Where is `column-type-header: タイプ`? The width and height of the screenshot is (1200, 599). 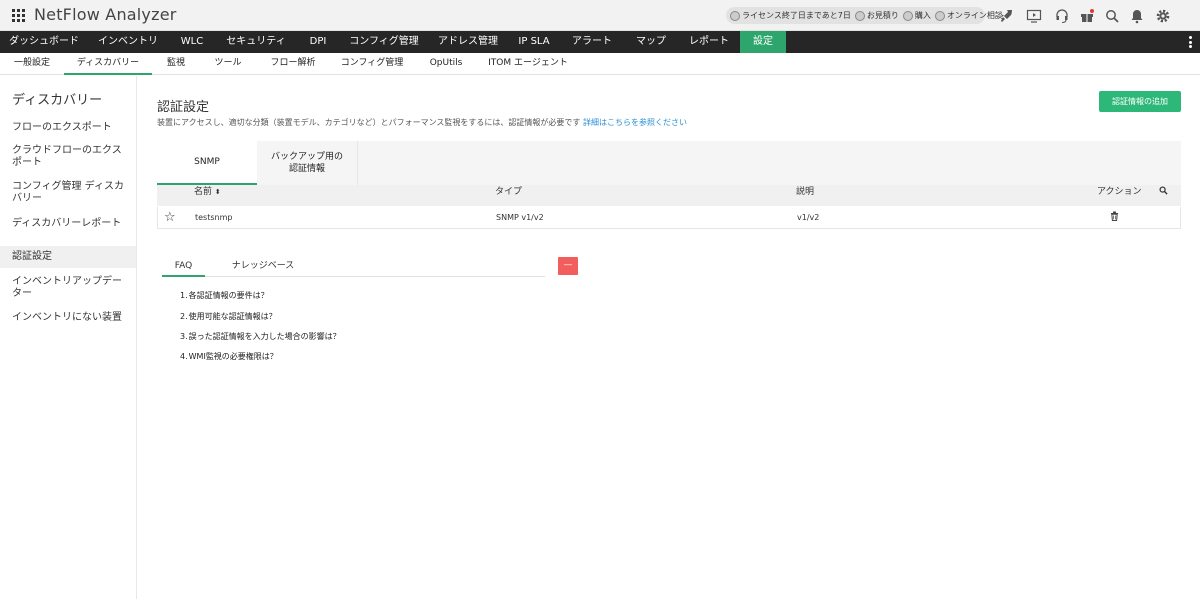
column-type-header: タイプ is located at coordinates (509, 192).